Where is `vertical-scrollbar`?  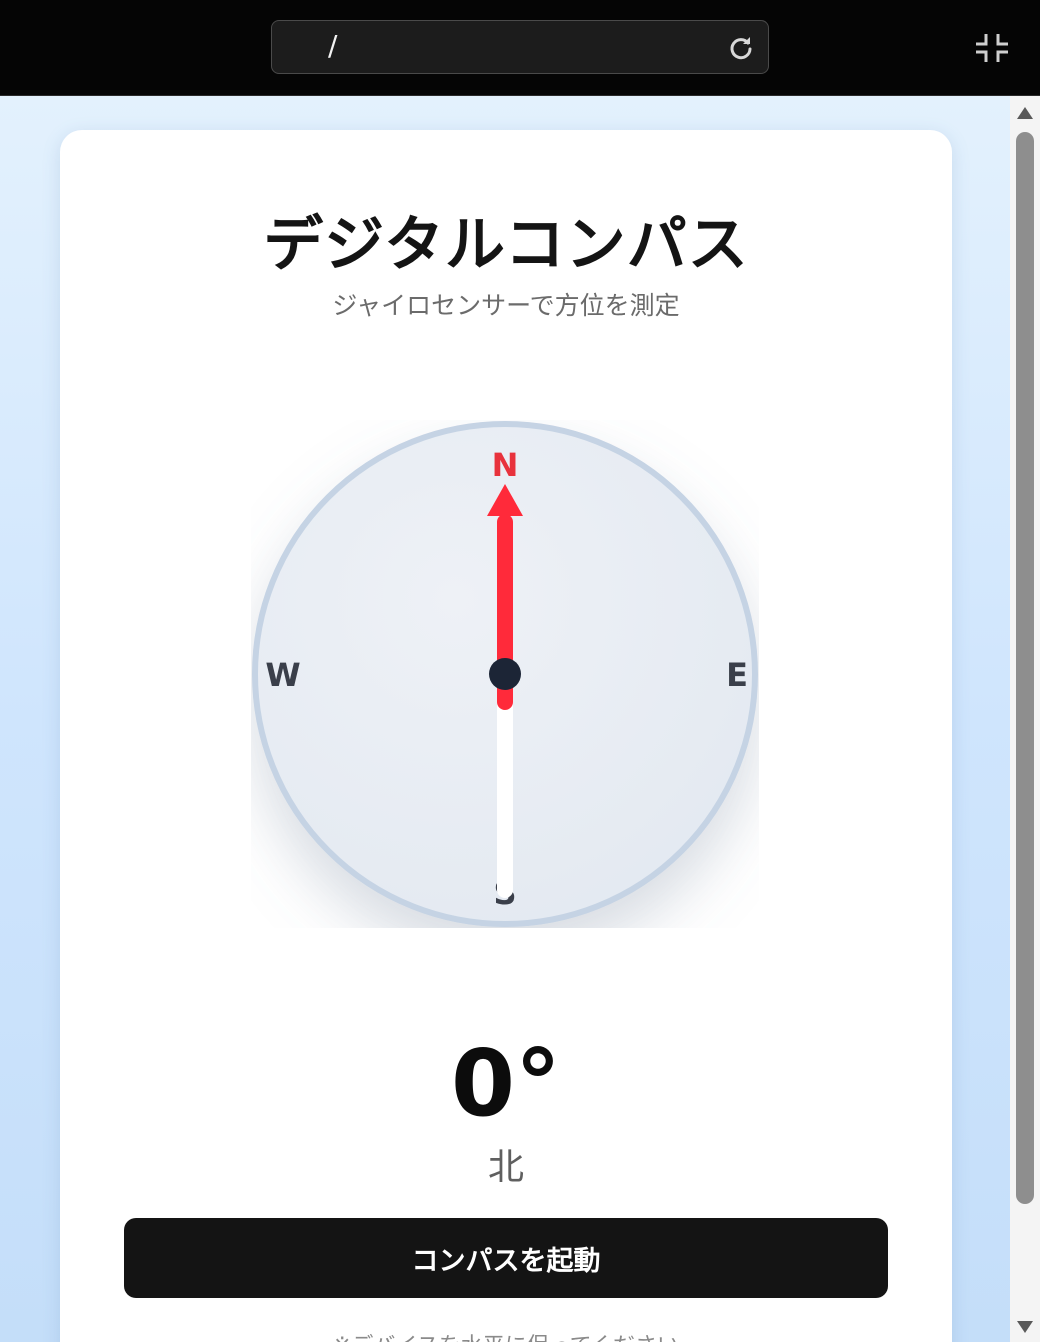 vertical-scrollbar is located at coordinates (1025, 719).